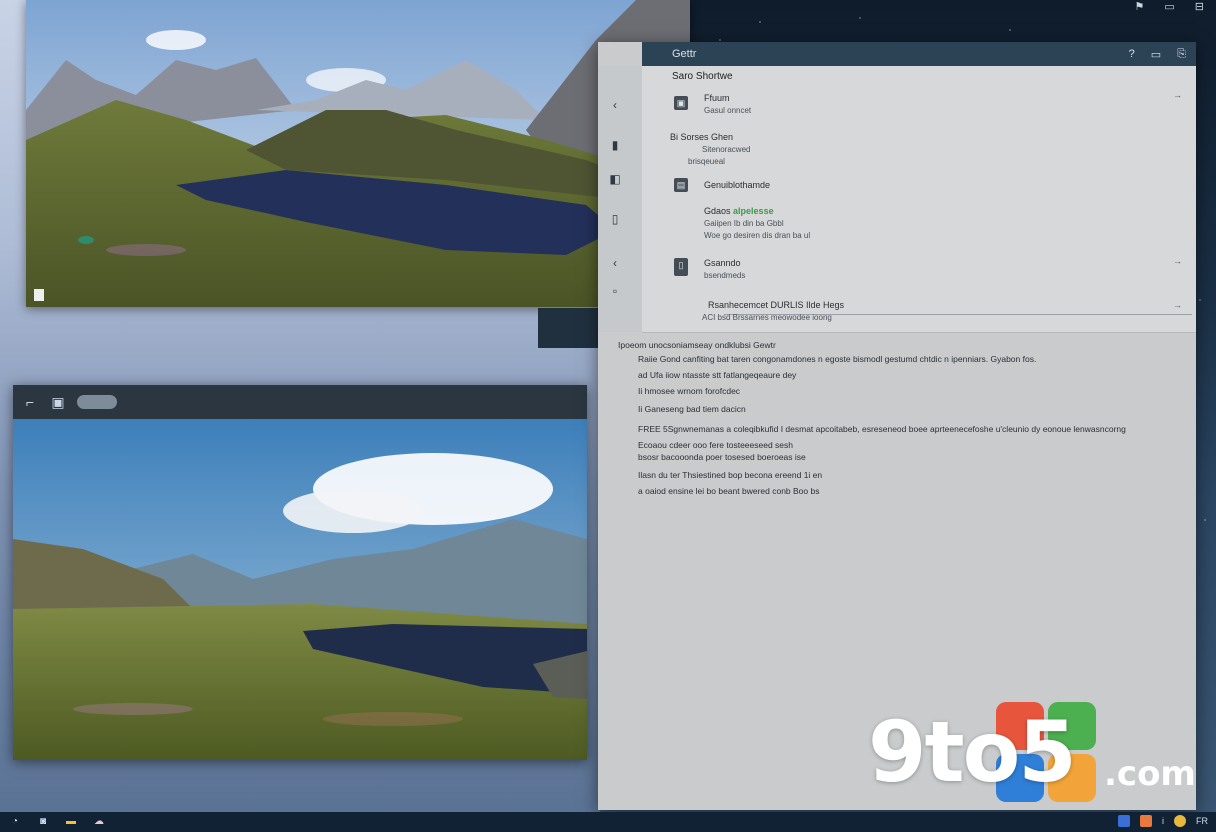  I want to click on doc-line: Ipoeom unocsoniamseay ondklubsi Gewtr, so click(697, 345).